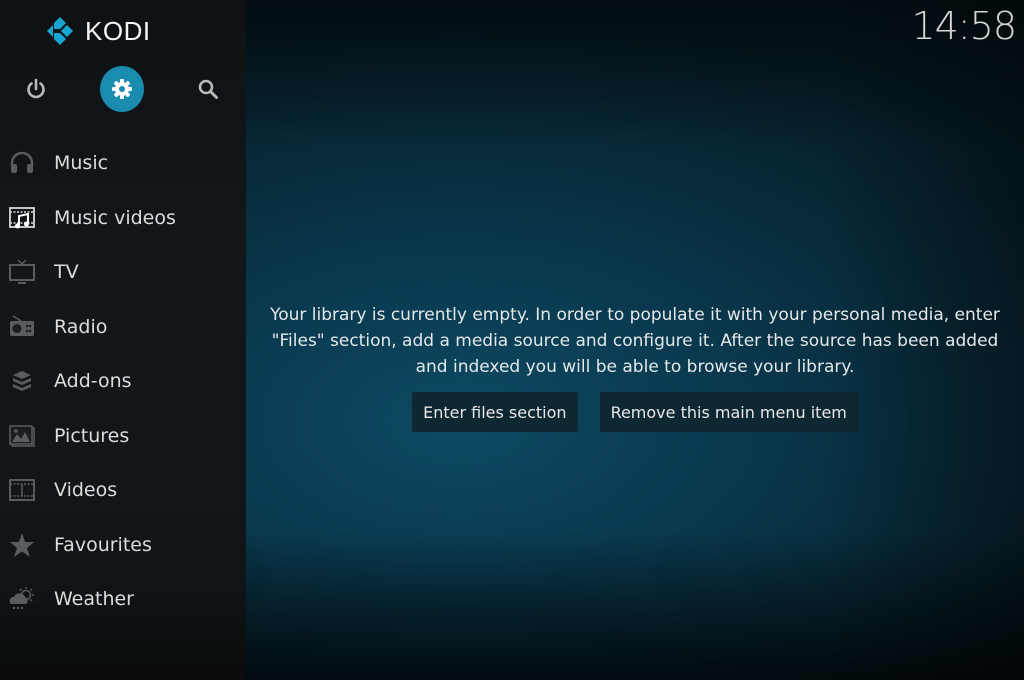 The width and height of the screenshot is (1024, 680). What do you see at coordinates (495, 412) in the screenshot?
I see `enter-files-section-button: Enter files section` at bounding box center [495, 412].